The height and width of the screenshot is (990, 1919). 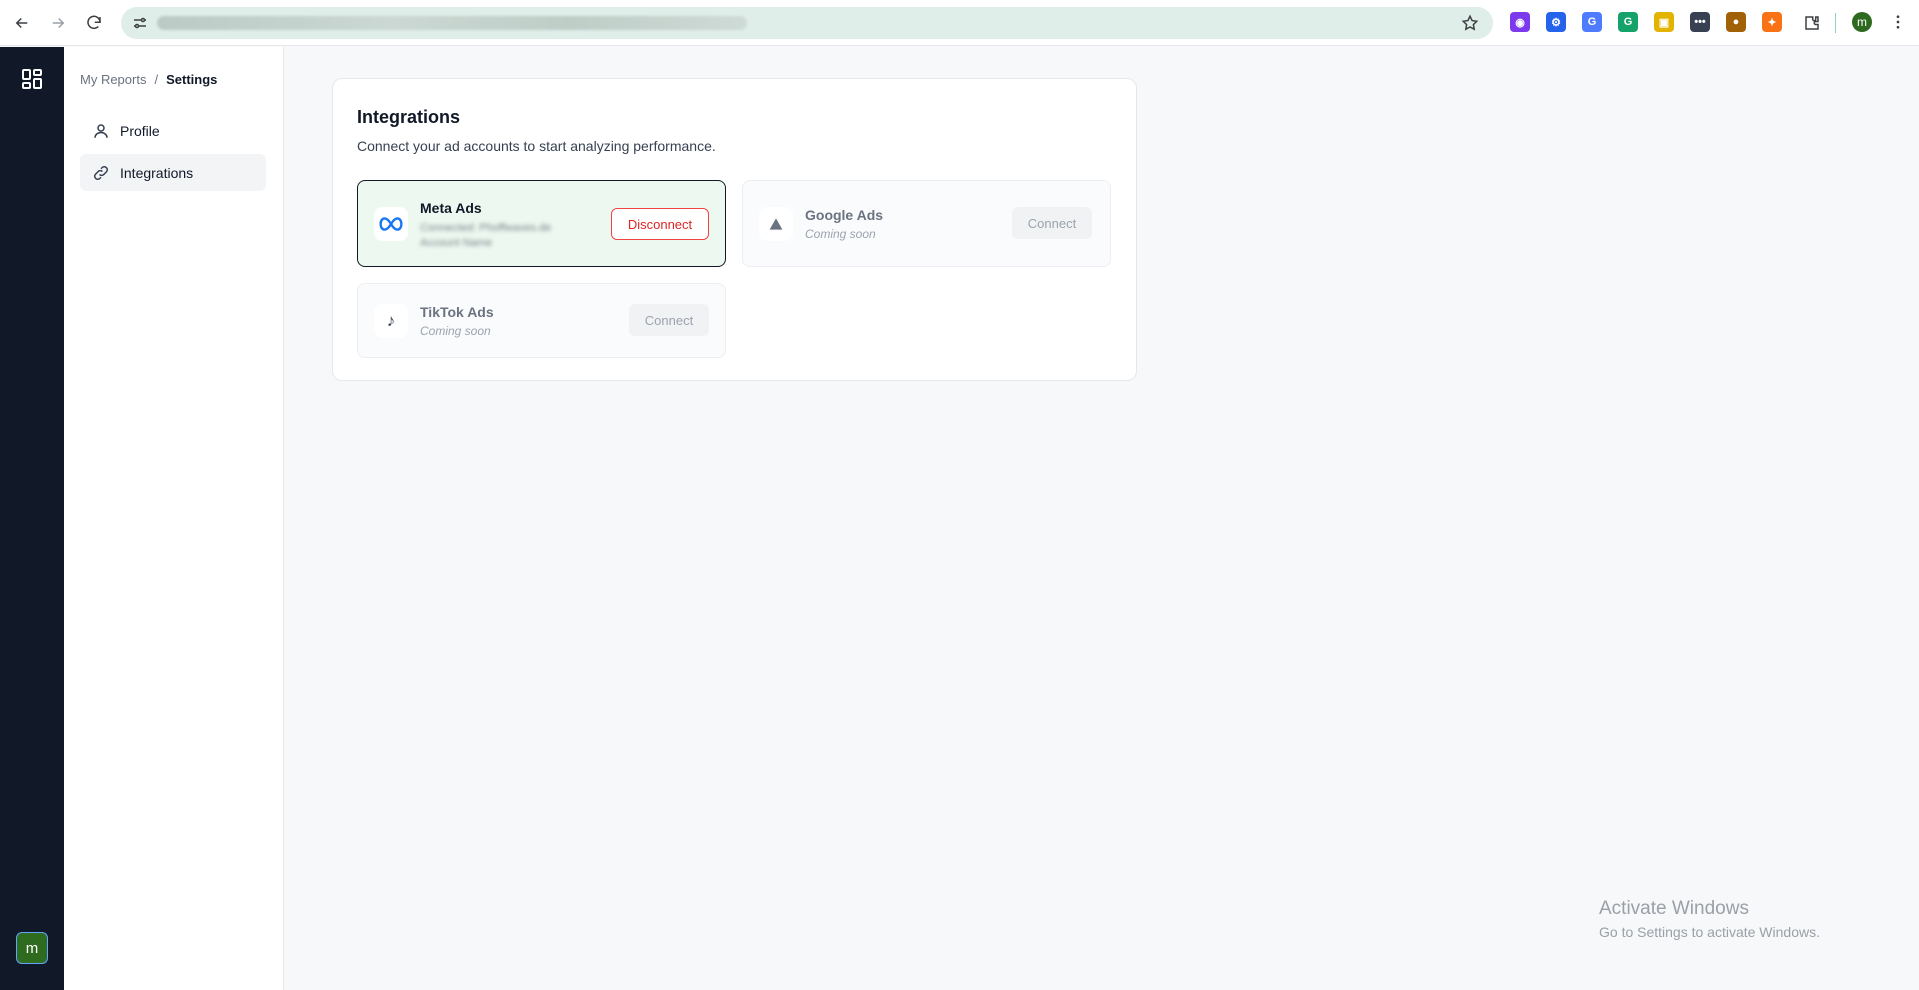 What do you see at coordinates (157, 172) in the screenshot?
I see `sidebar-item-label: Integrations` at bounding box center [157, 172].